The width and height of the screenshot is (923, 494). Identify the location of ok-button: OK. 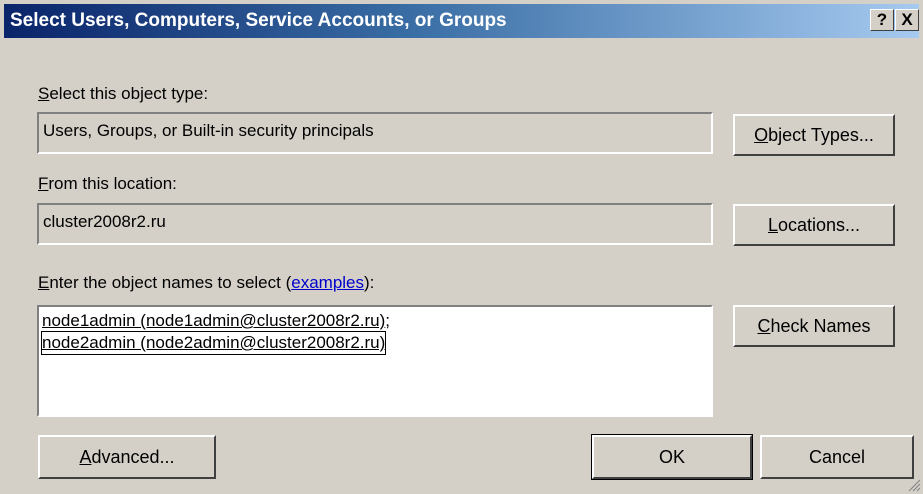
(672, 457).